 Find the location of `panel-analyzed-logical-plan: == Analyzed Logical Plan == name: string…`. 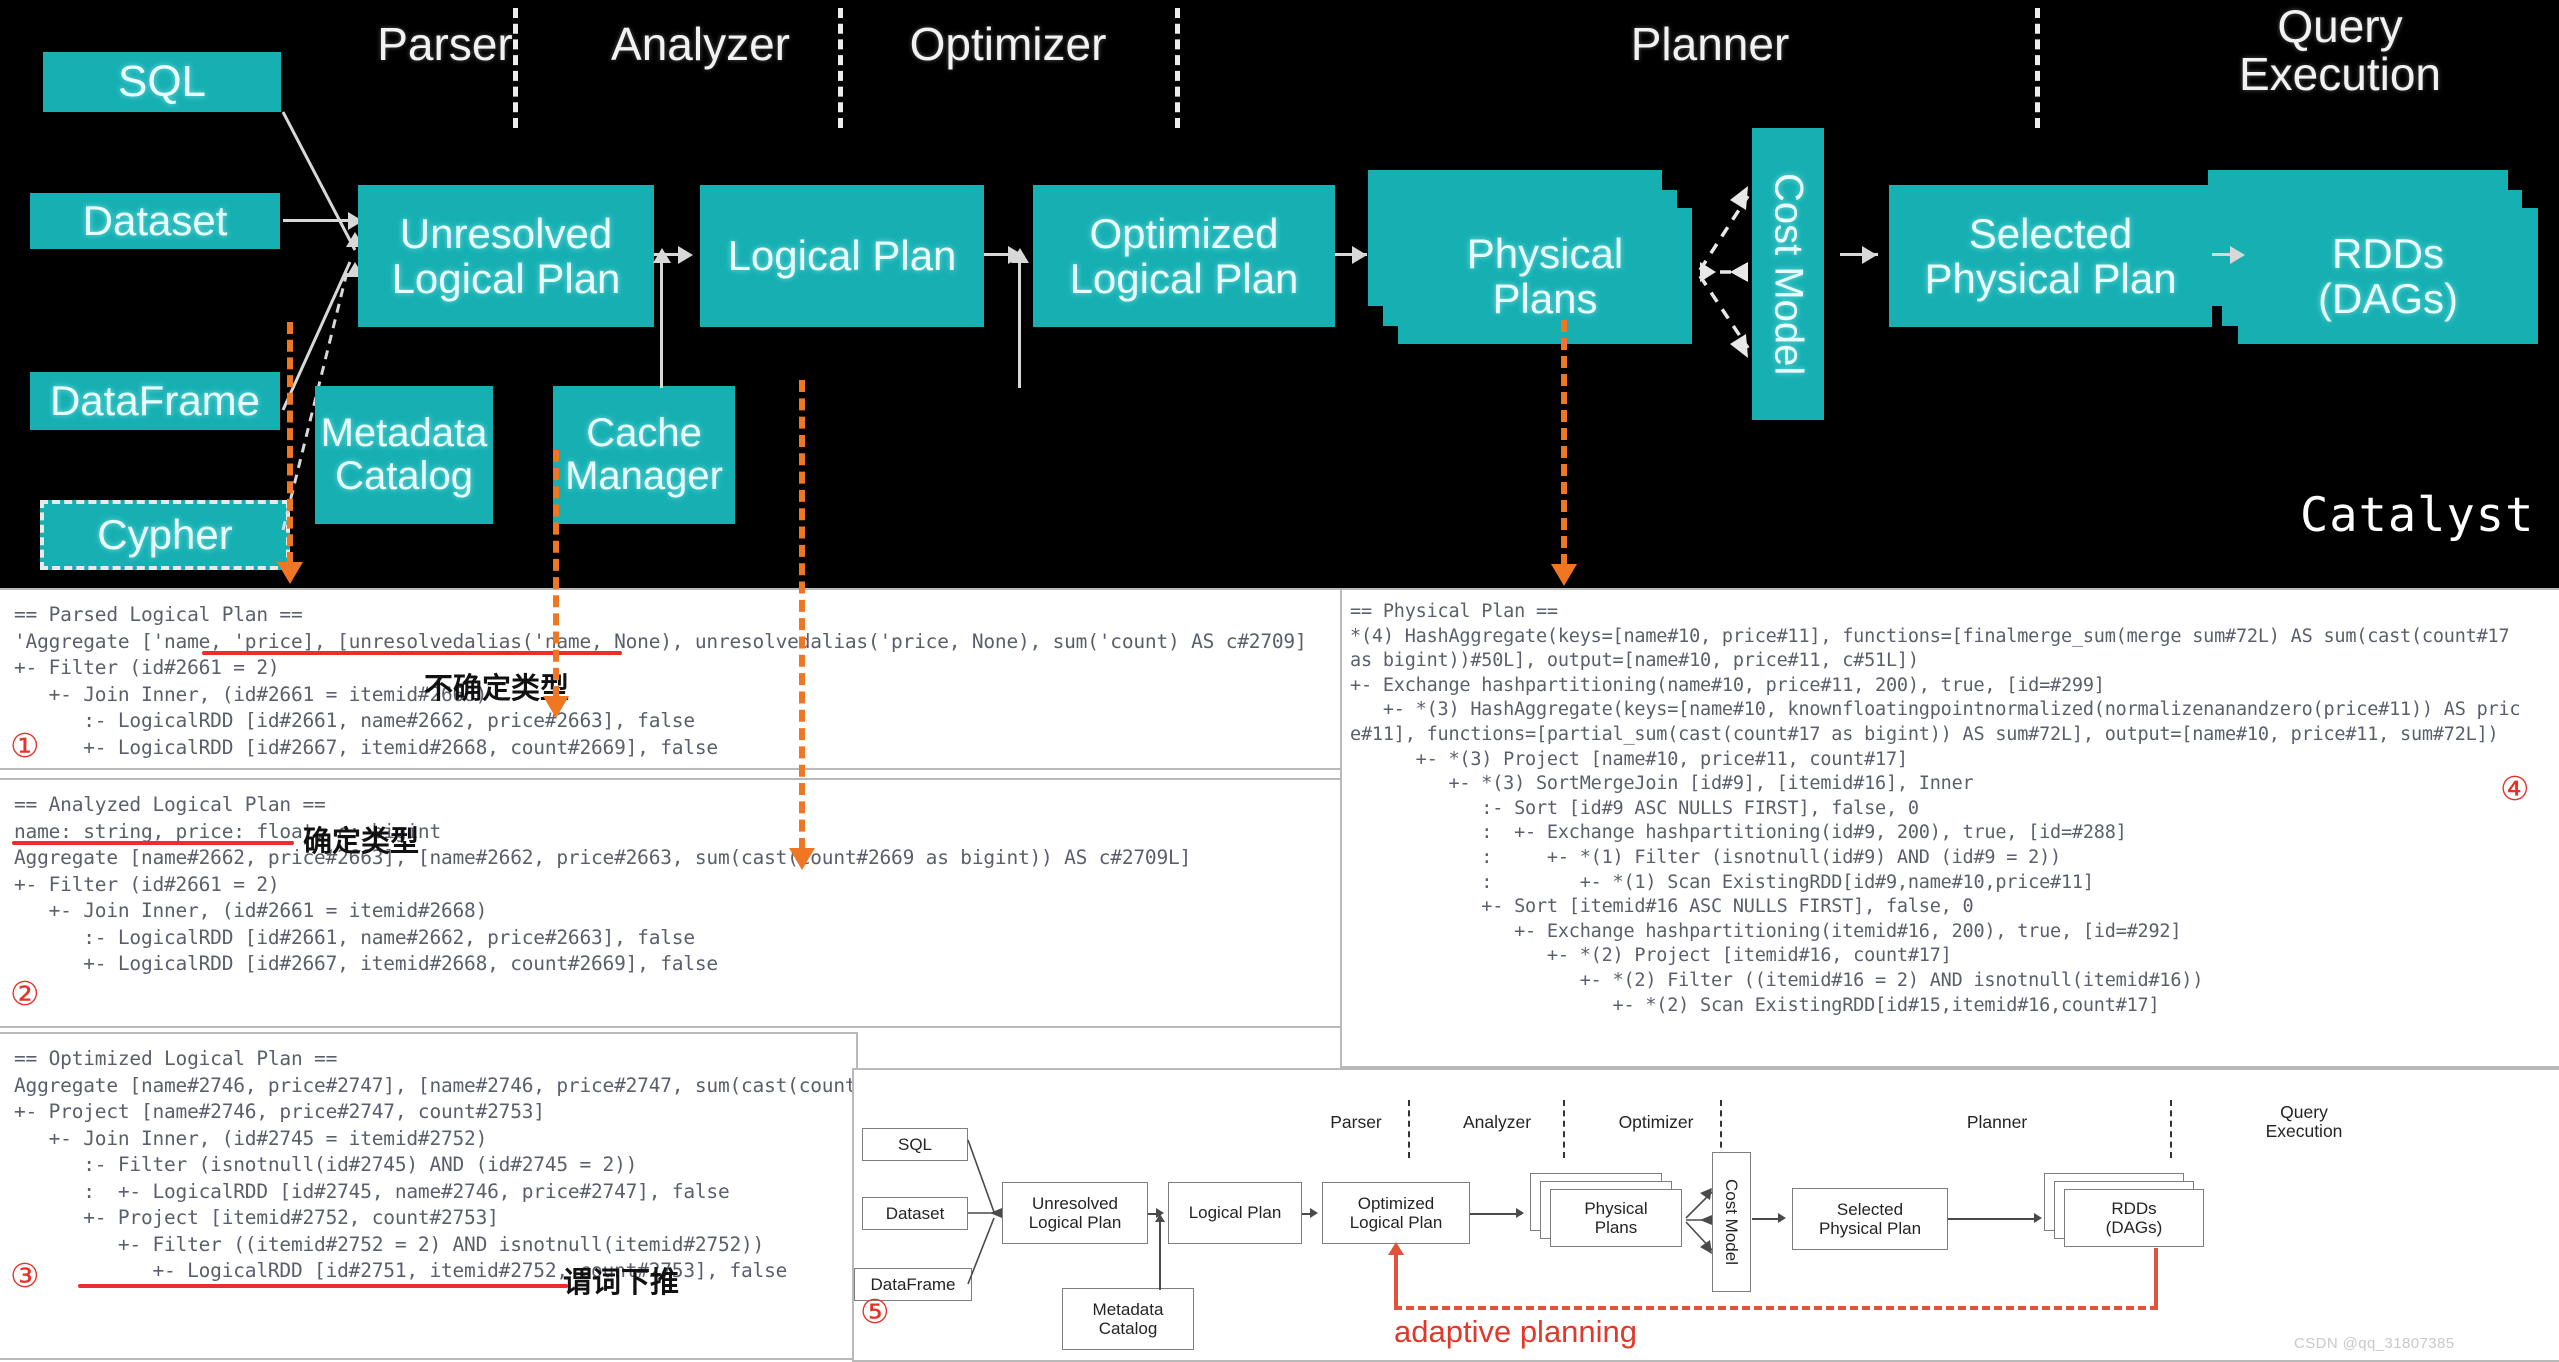

panel-analyzed-logical-plan: == Analyzed Logical Plan == name: string… is located at coordinates (671, 903).